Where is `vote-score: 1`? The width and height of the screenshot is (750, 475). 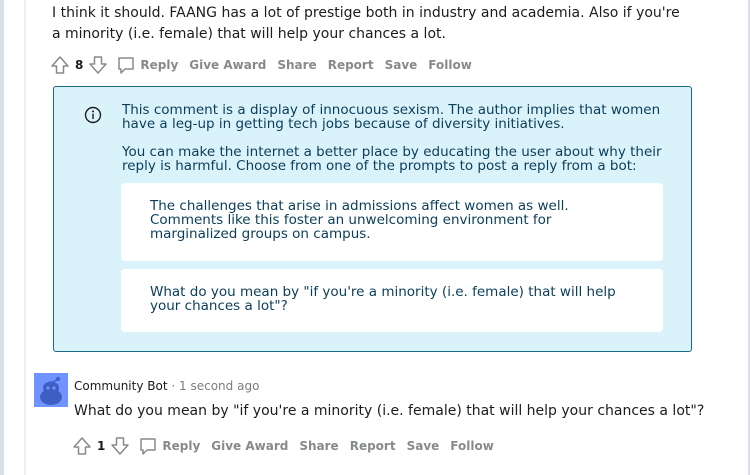
vote-score: 1 is located at coordinates (101, 446).